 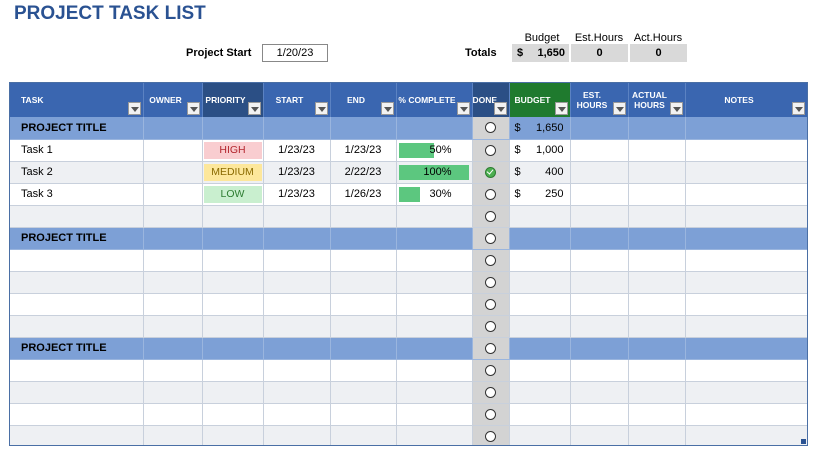 I want to click on end-date-cell: 2/22/23, so click(x=363, y=172).